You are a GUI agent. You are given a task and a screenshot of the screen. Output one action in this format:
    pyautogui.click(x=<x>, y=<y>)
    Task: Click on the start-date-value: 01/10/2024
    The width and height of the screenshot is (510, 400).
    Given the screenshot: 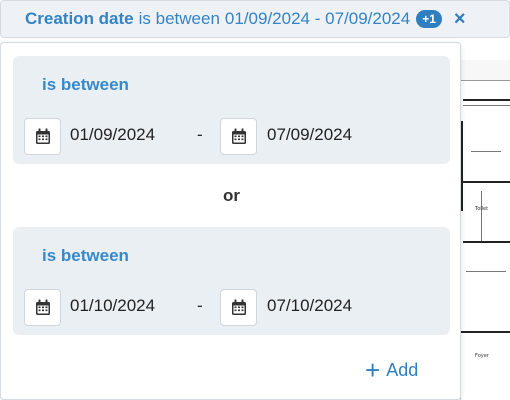 What is the action you would take?
    pyautogui.click(x=112, y=306)
    